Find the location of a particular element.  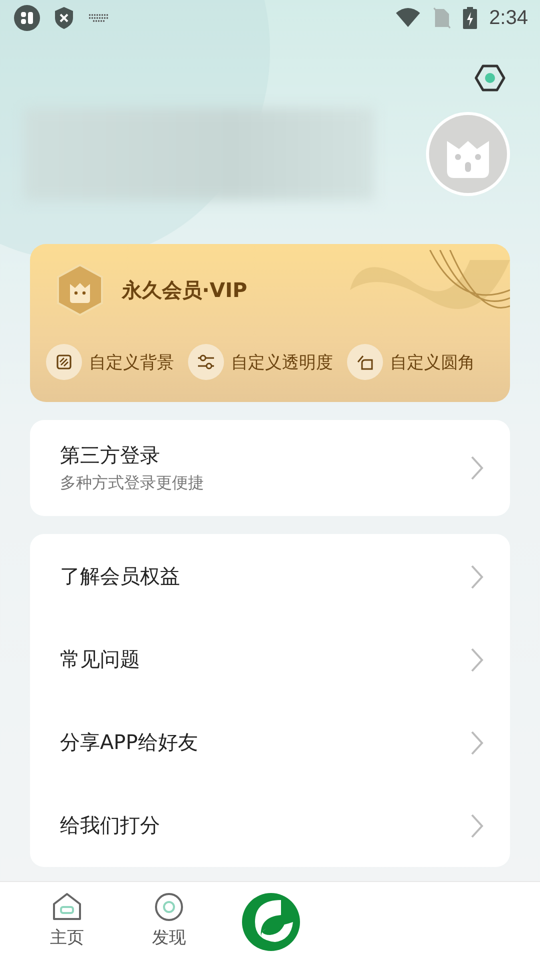

feature-label: 自定义透明度 is located at coordinates (282, 363).